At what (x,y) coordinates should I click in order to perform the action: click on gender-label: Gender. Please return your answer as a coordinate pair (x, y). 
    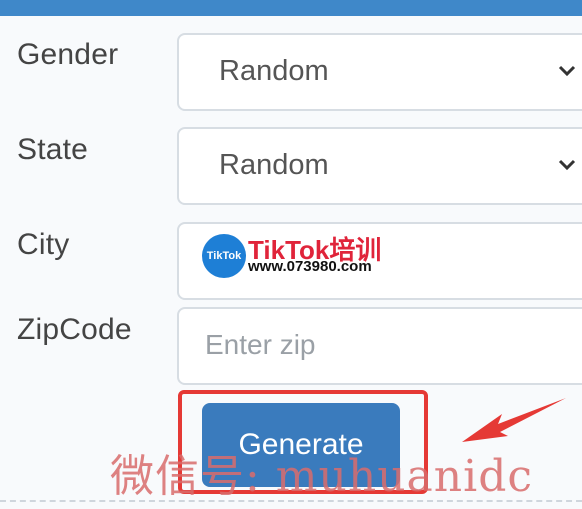
    Looking at the image, I should click on (68, 54).